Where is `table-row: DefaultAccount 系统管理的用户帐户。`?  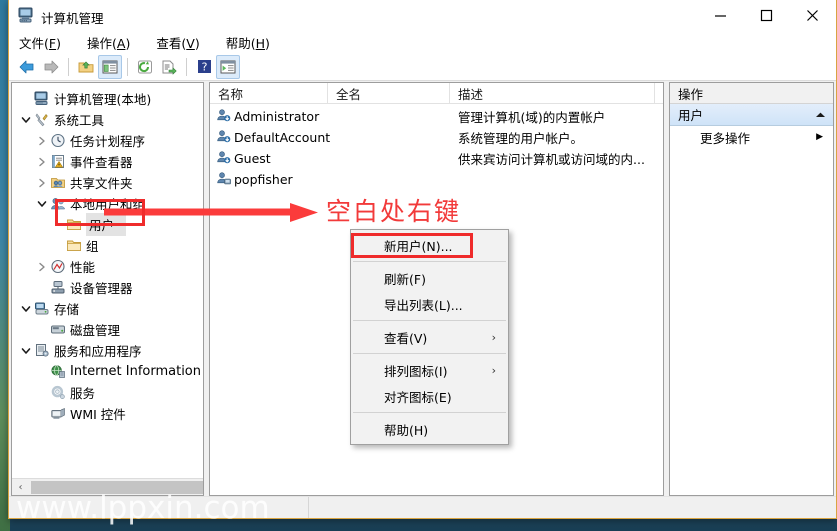
table-row: DefaultAccount 系统管理的用户帐户。 is located at coordinates (436, 137).